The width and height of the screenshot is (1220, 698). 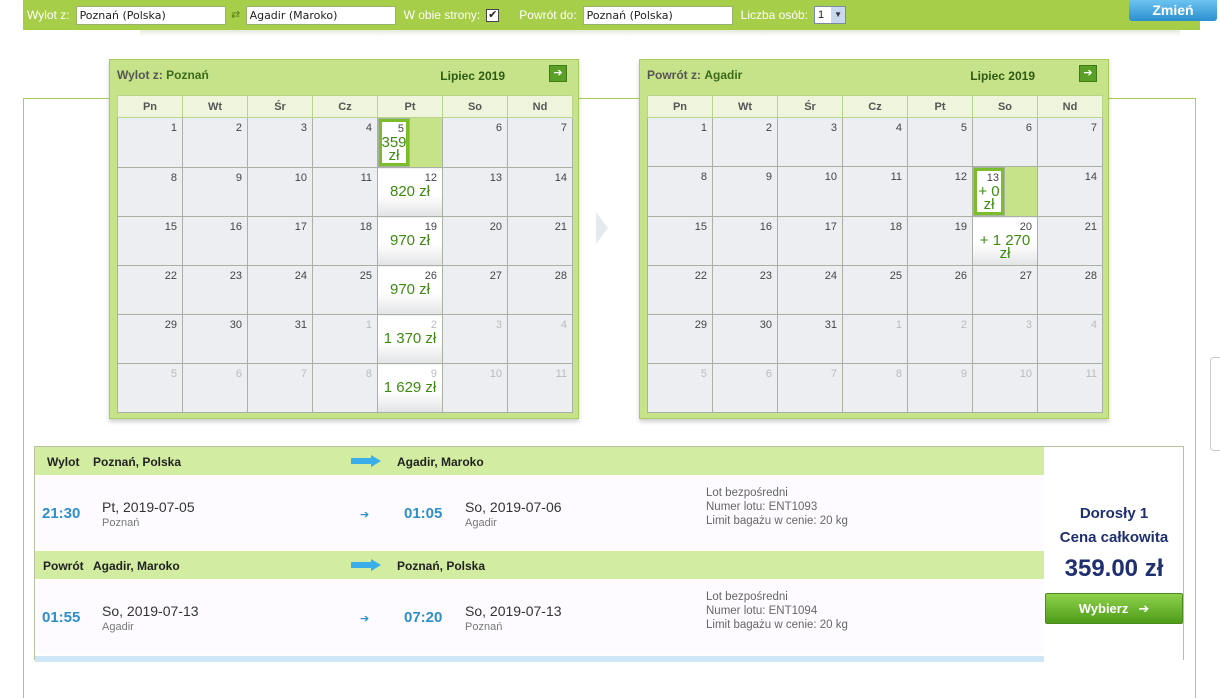 What do you see at coordinates (1025, 276) in the screenshot?
I see `day-number: 27` at bounding box center [1025, 276].